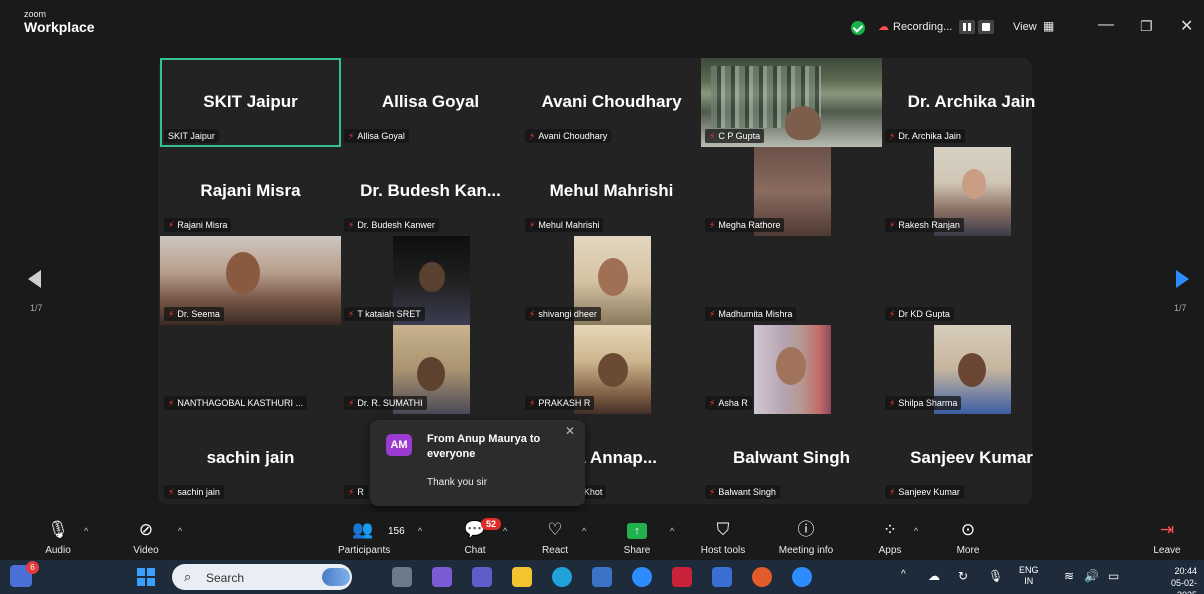 The image size is (1204, 594). Describe the element at coordinates (745, 225) in the screenshot. I see `participant-name-tag: ⚡ Megha Rathore` at that location.